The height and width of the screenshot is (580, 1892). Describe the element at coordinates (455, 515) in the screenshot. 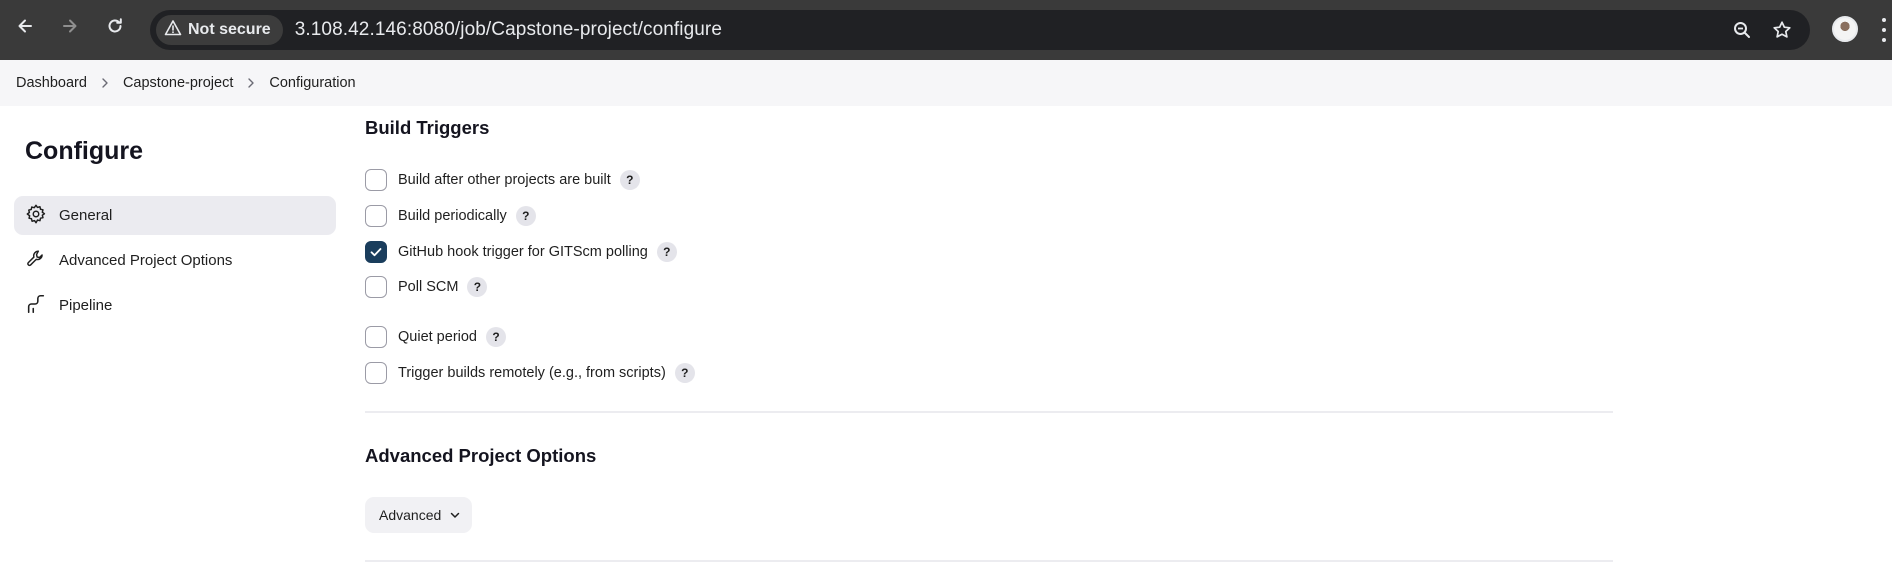

I see `chevron-down-icon` at that location.